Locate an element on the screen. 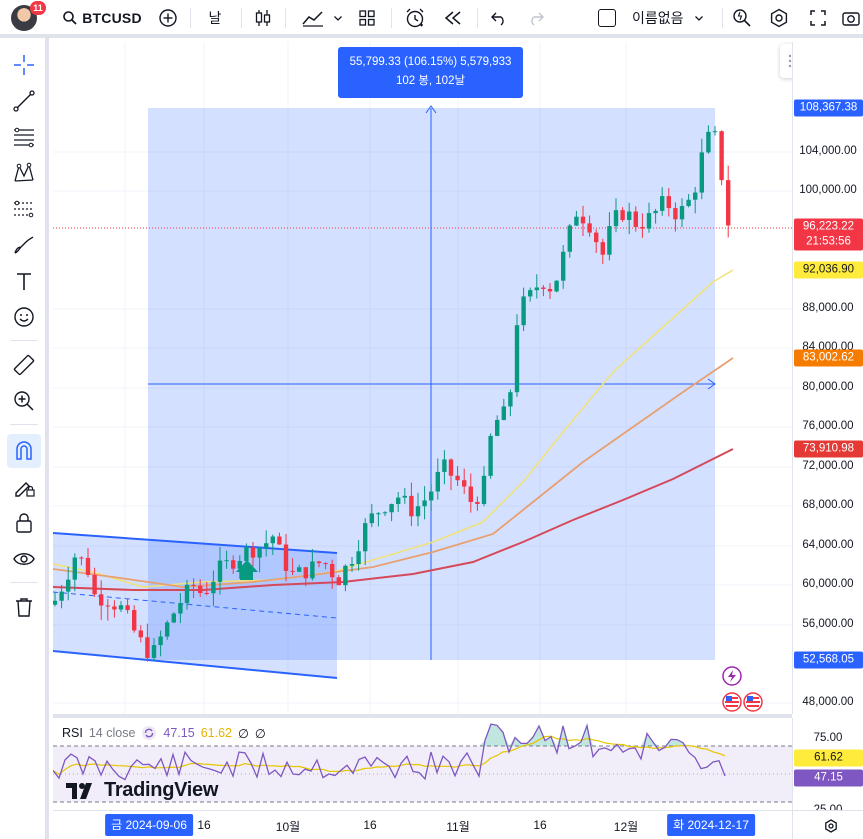  price-tick: 76,000.00 is located at coordinates (828, 426).